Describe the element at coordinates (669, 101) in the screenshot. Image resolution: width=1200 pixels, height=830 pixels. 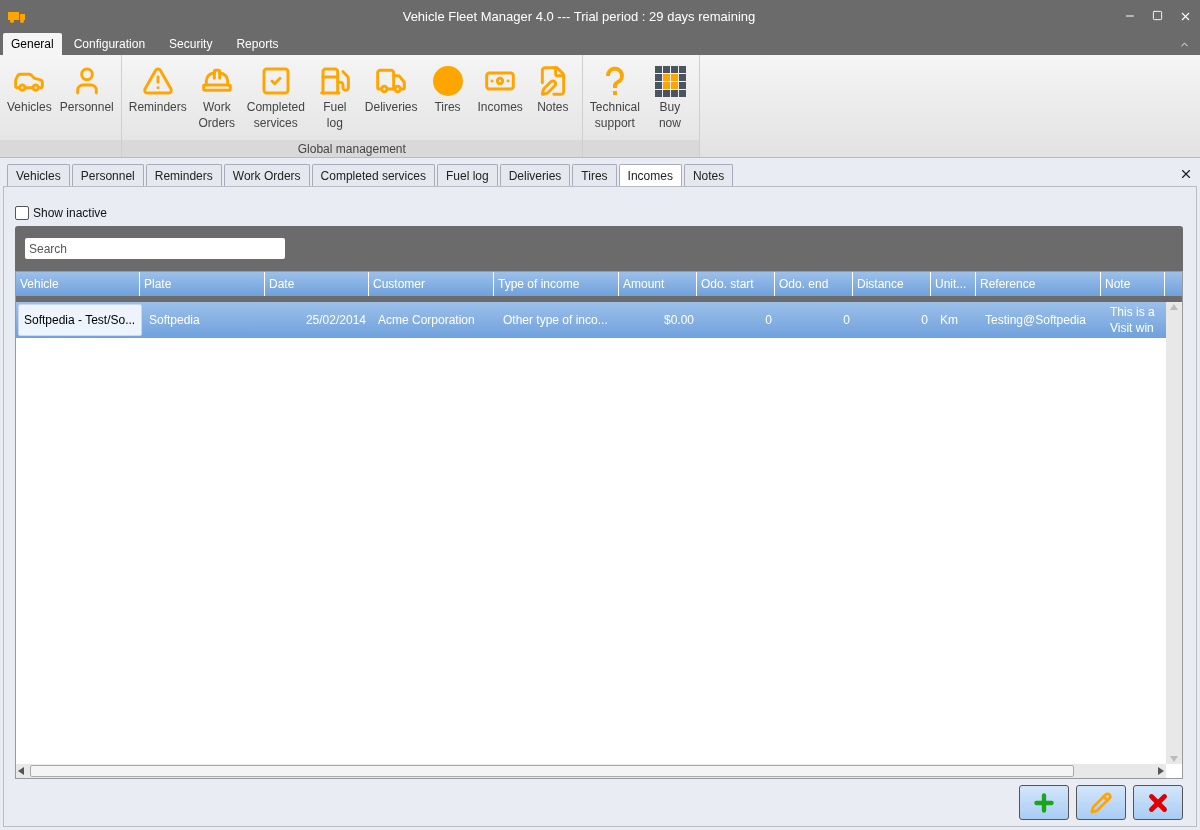
I see `ribbon-button: Buy now` at that location.